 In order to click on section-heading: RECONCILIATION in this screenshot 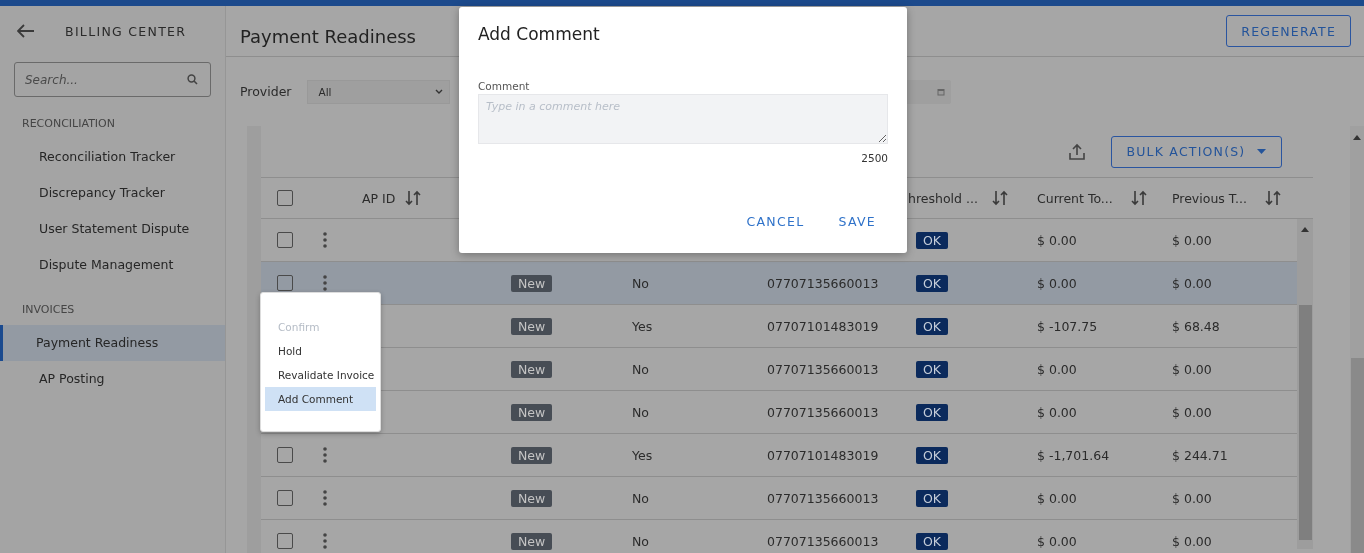, I will do `click(68, 124)`.